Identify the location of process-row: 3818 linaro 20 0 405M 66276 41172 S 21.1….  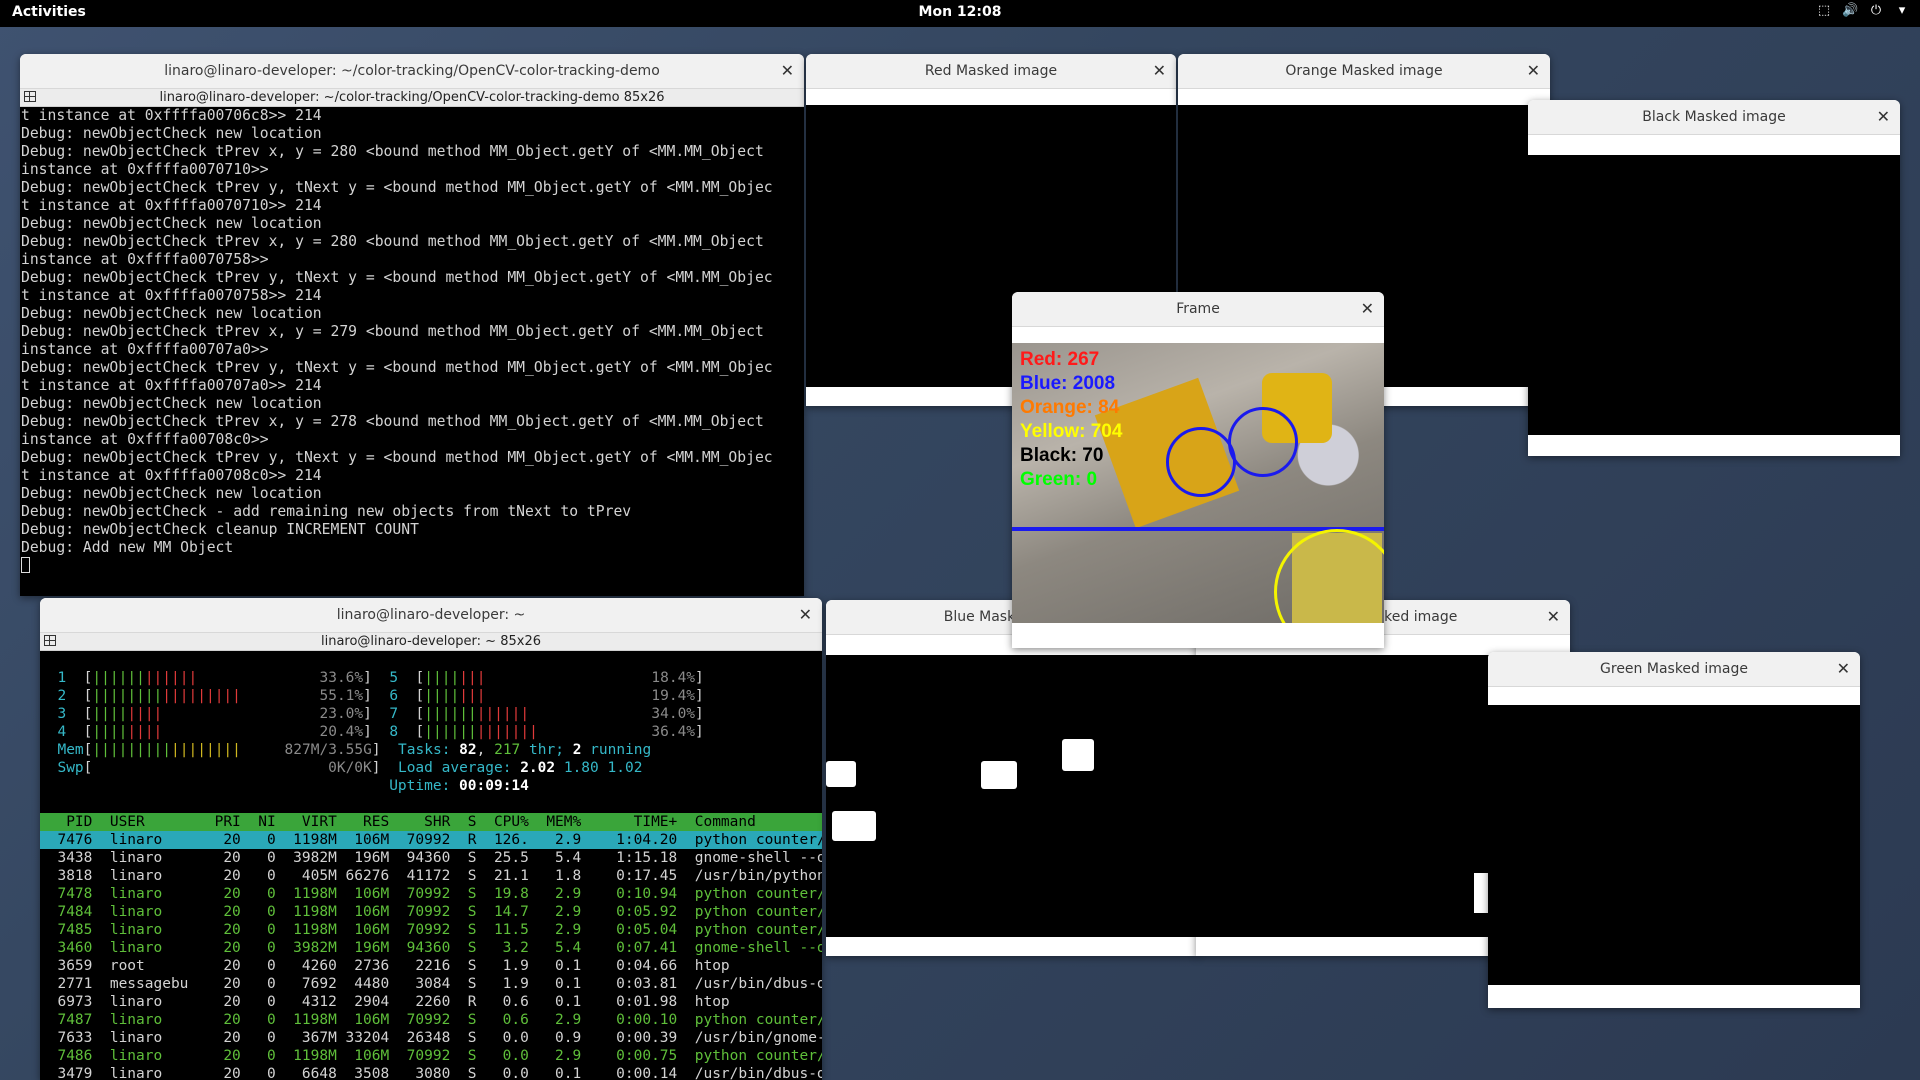
(431, 876).